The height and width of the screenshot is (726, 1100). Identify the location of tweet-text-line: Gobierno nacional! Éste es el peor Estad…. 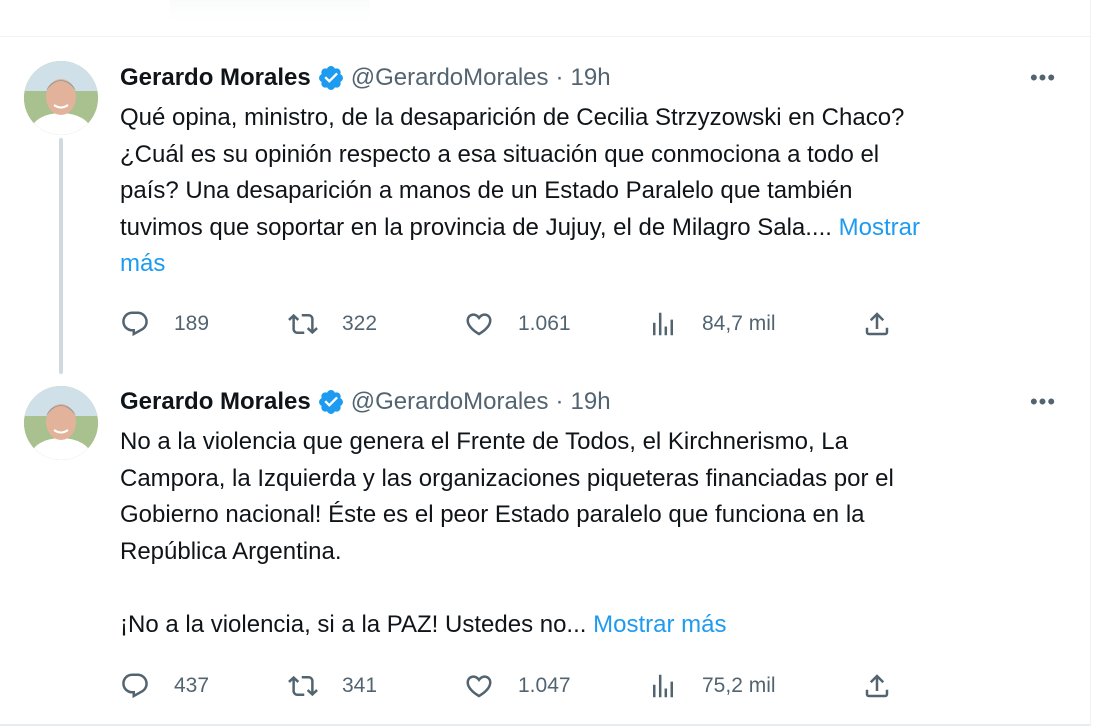
(492, 514).